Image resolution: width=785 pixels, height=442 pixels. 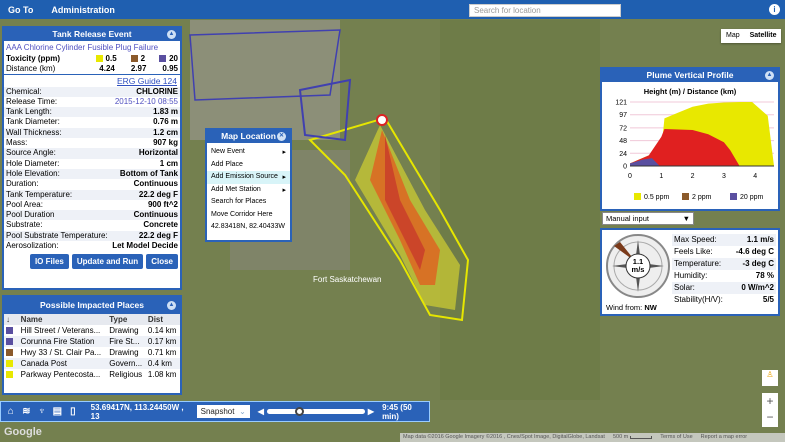 What do you see at coordinates (43, 363) in the screenshot?
I see `place-name: Canada Post` at bounding box center [43, 363].